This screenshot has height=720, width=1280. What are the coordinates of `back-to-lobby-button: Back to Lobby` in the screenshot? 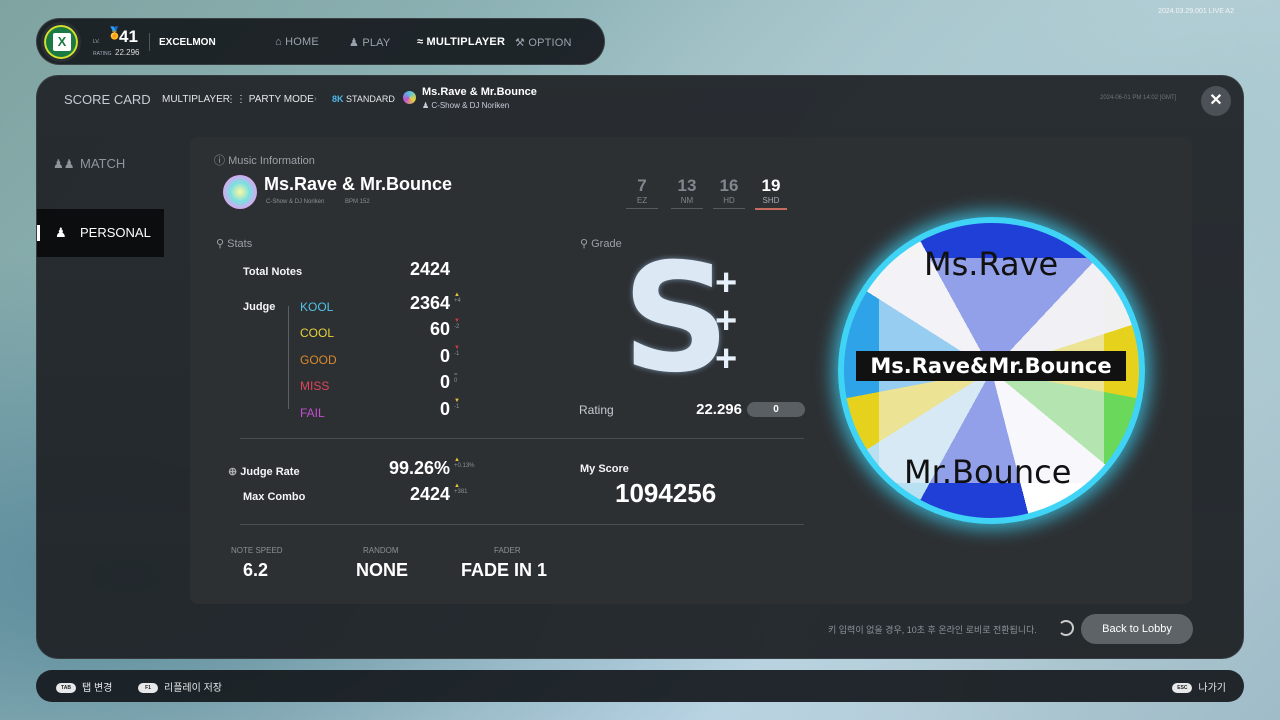 It's located at (1137, 629).